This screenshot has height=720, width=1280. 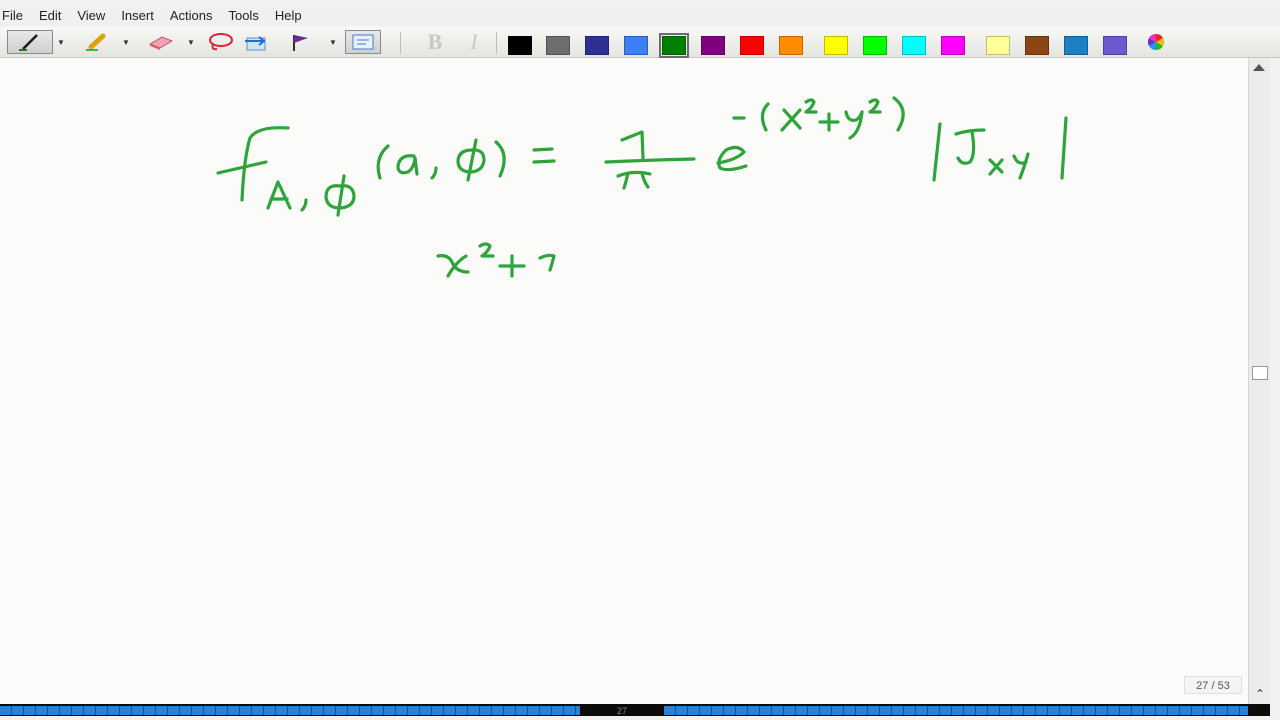 I want to click on eraser-icon, so click(x=160, y=42).